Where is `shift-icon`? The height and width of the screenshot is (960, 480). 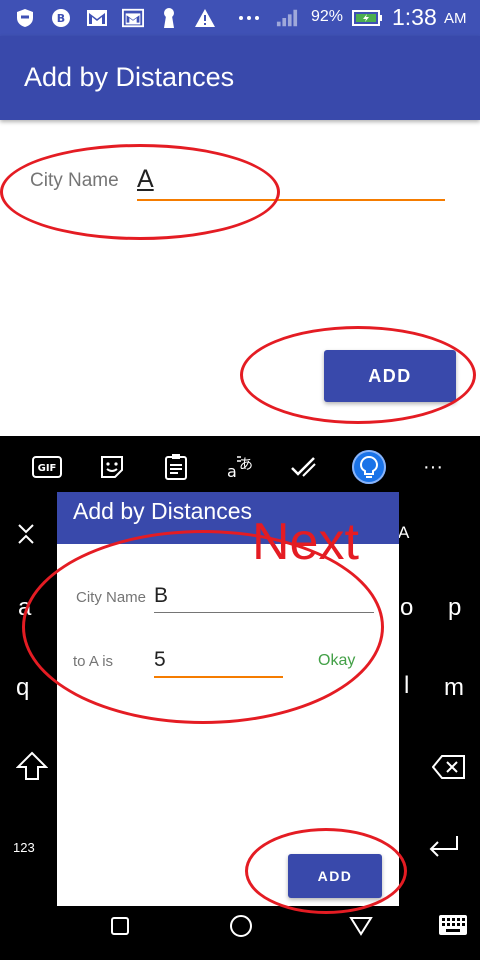
shift-icon is located at coordinates (32, 768).